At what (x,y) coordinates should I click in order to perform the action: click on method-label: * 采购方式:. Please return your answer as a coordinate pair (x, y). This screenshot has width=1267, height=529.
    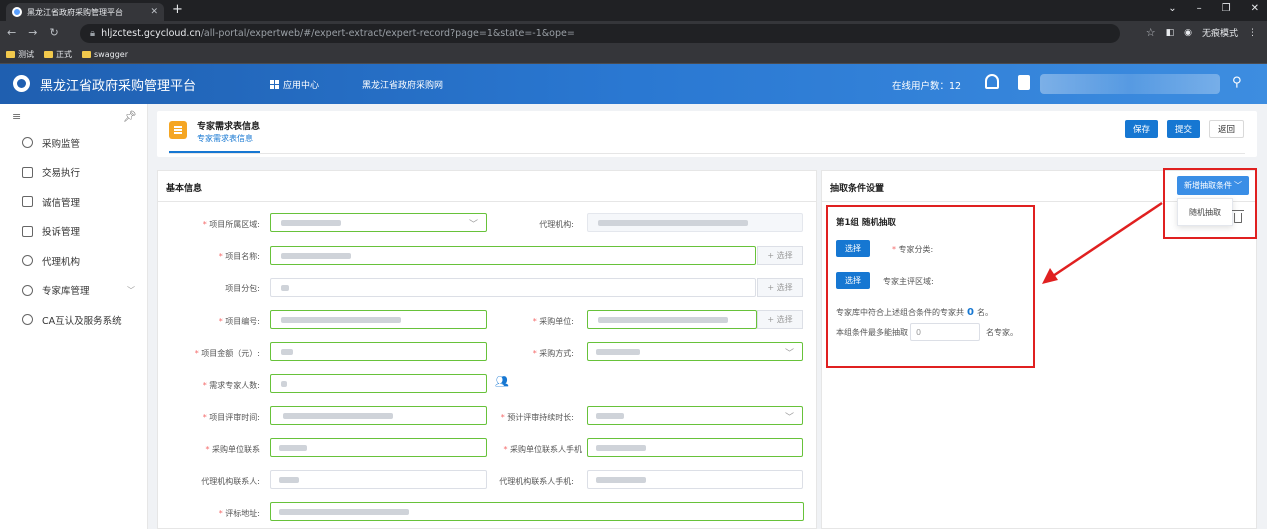
    Looking at the image, I should click on (553, 353).